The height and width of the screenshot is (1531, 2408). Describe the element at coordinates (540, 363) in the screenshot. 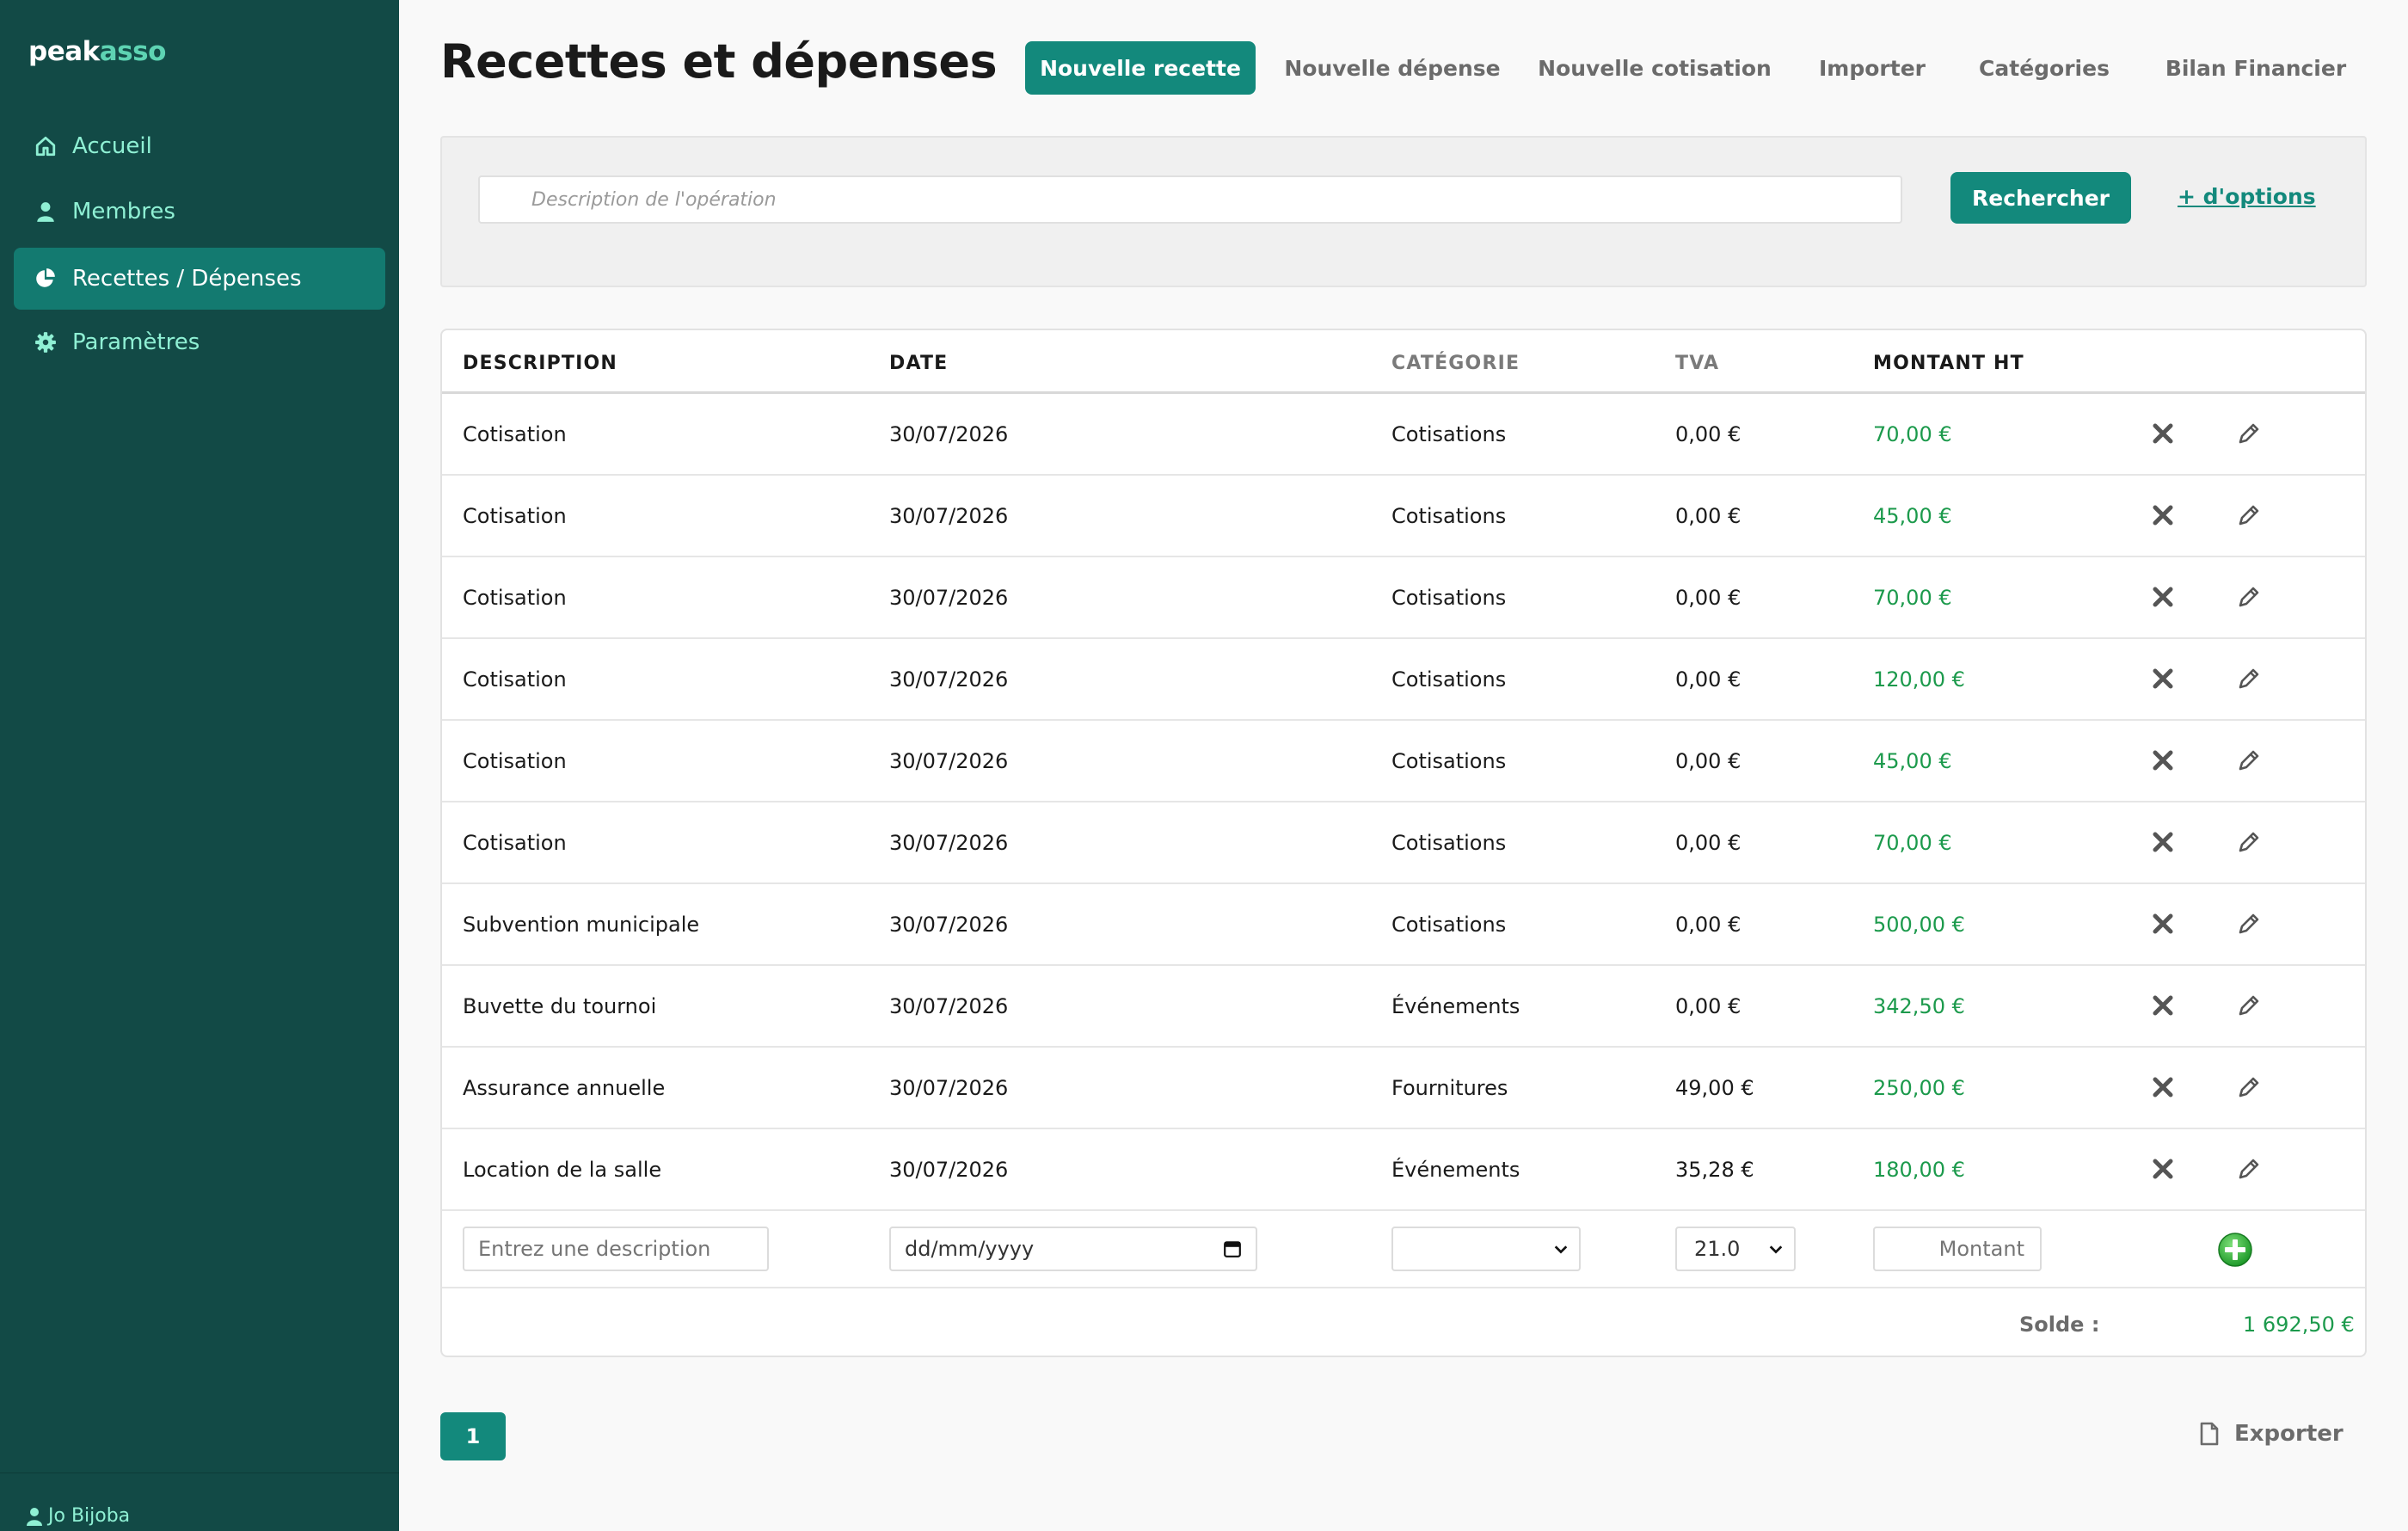

I see `column-header-description: DESCRIPTION` at that location.